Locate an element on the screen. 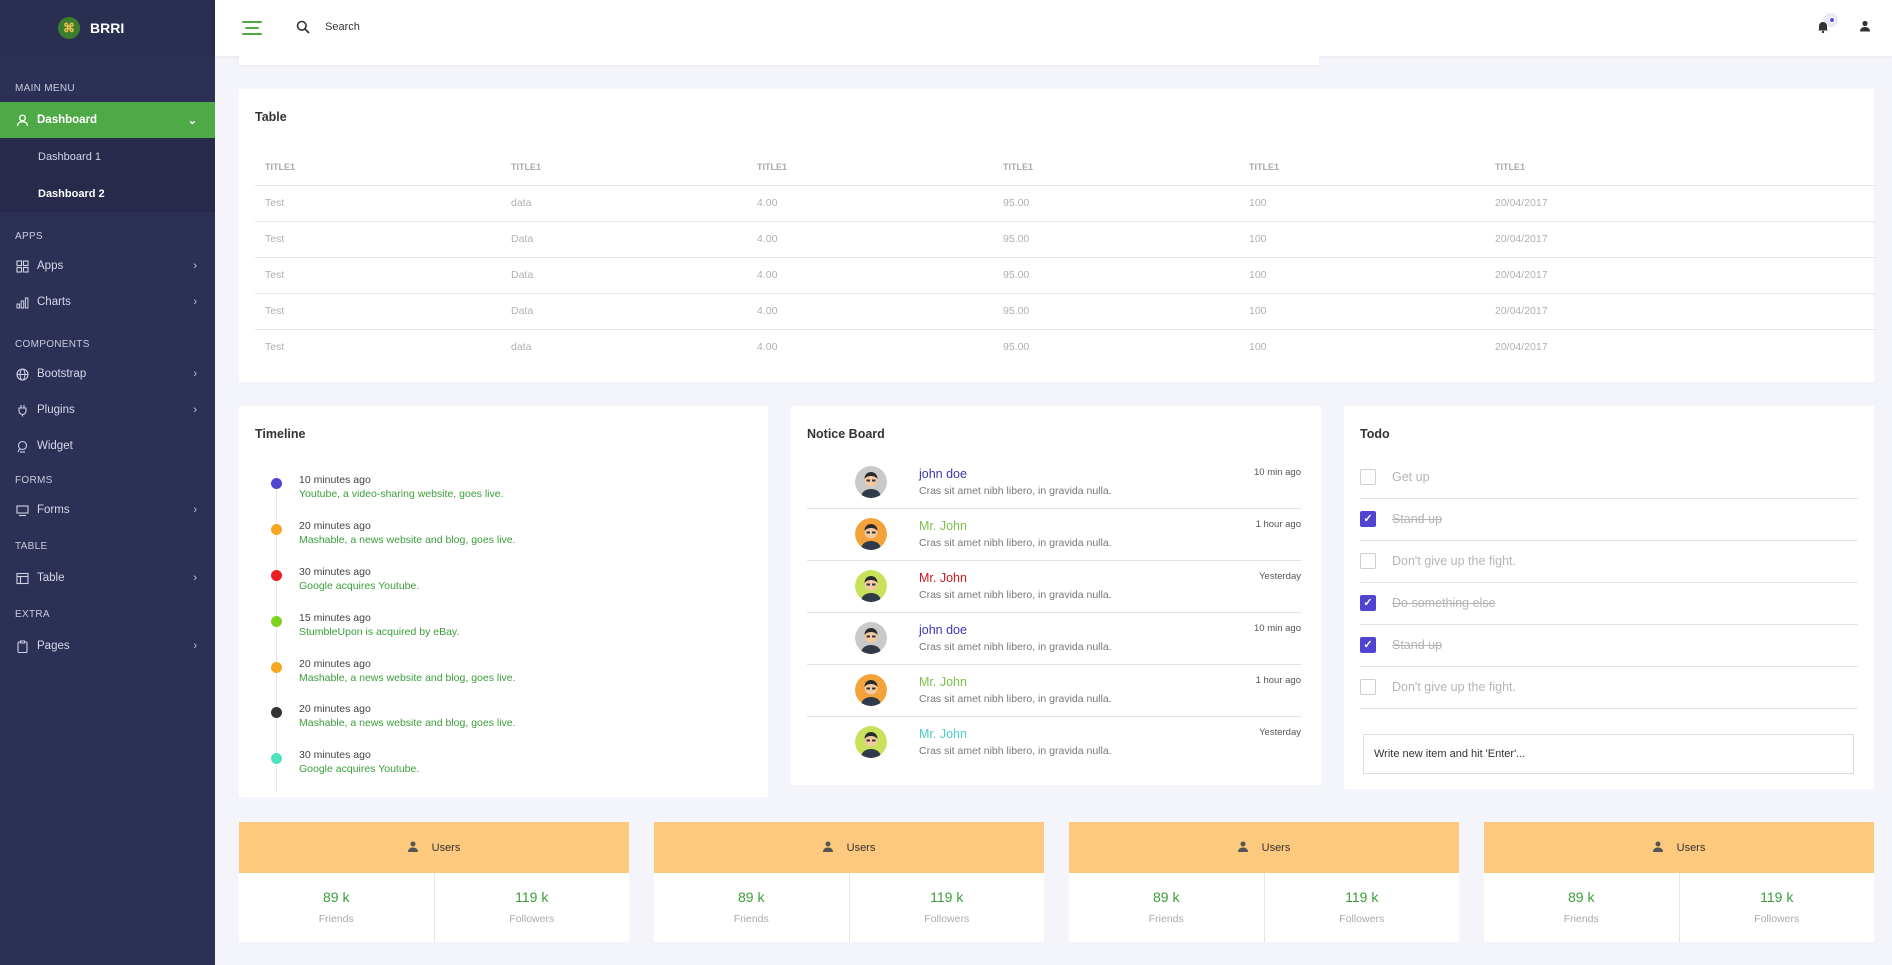  timeline-time: 30 minutes ago is located at coordinates (335, 755).